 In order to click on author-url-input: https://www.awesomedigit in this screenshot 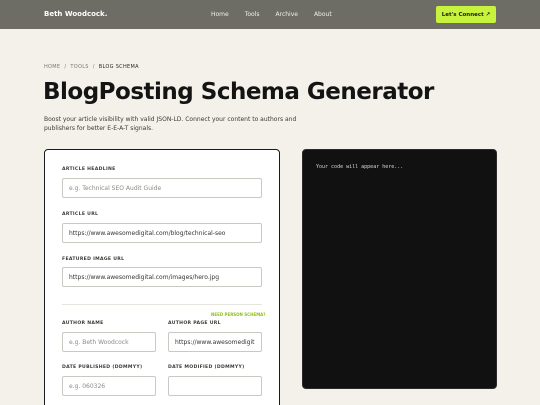, I will do `click(215, 342)`.